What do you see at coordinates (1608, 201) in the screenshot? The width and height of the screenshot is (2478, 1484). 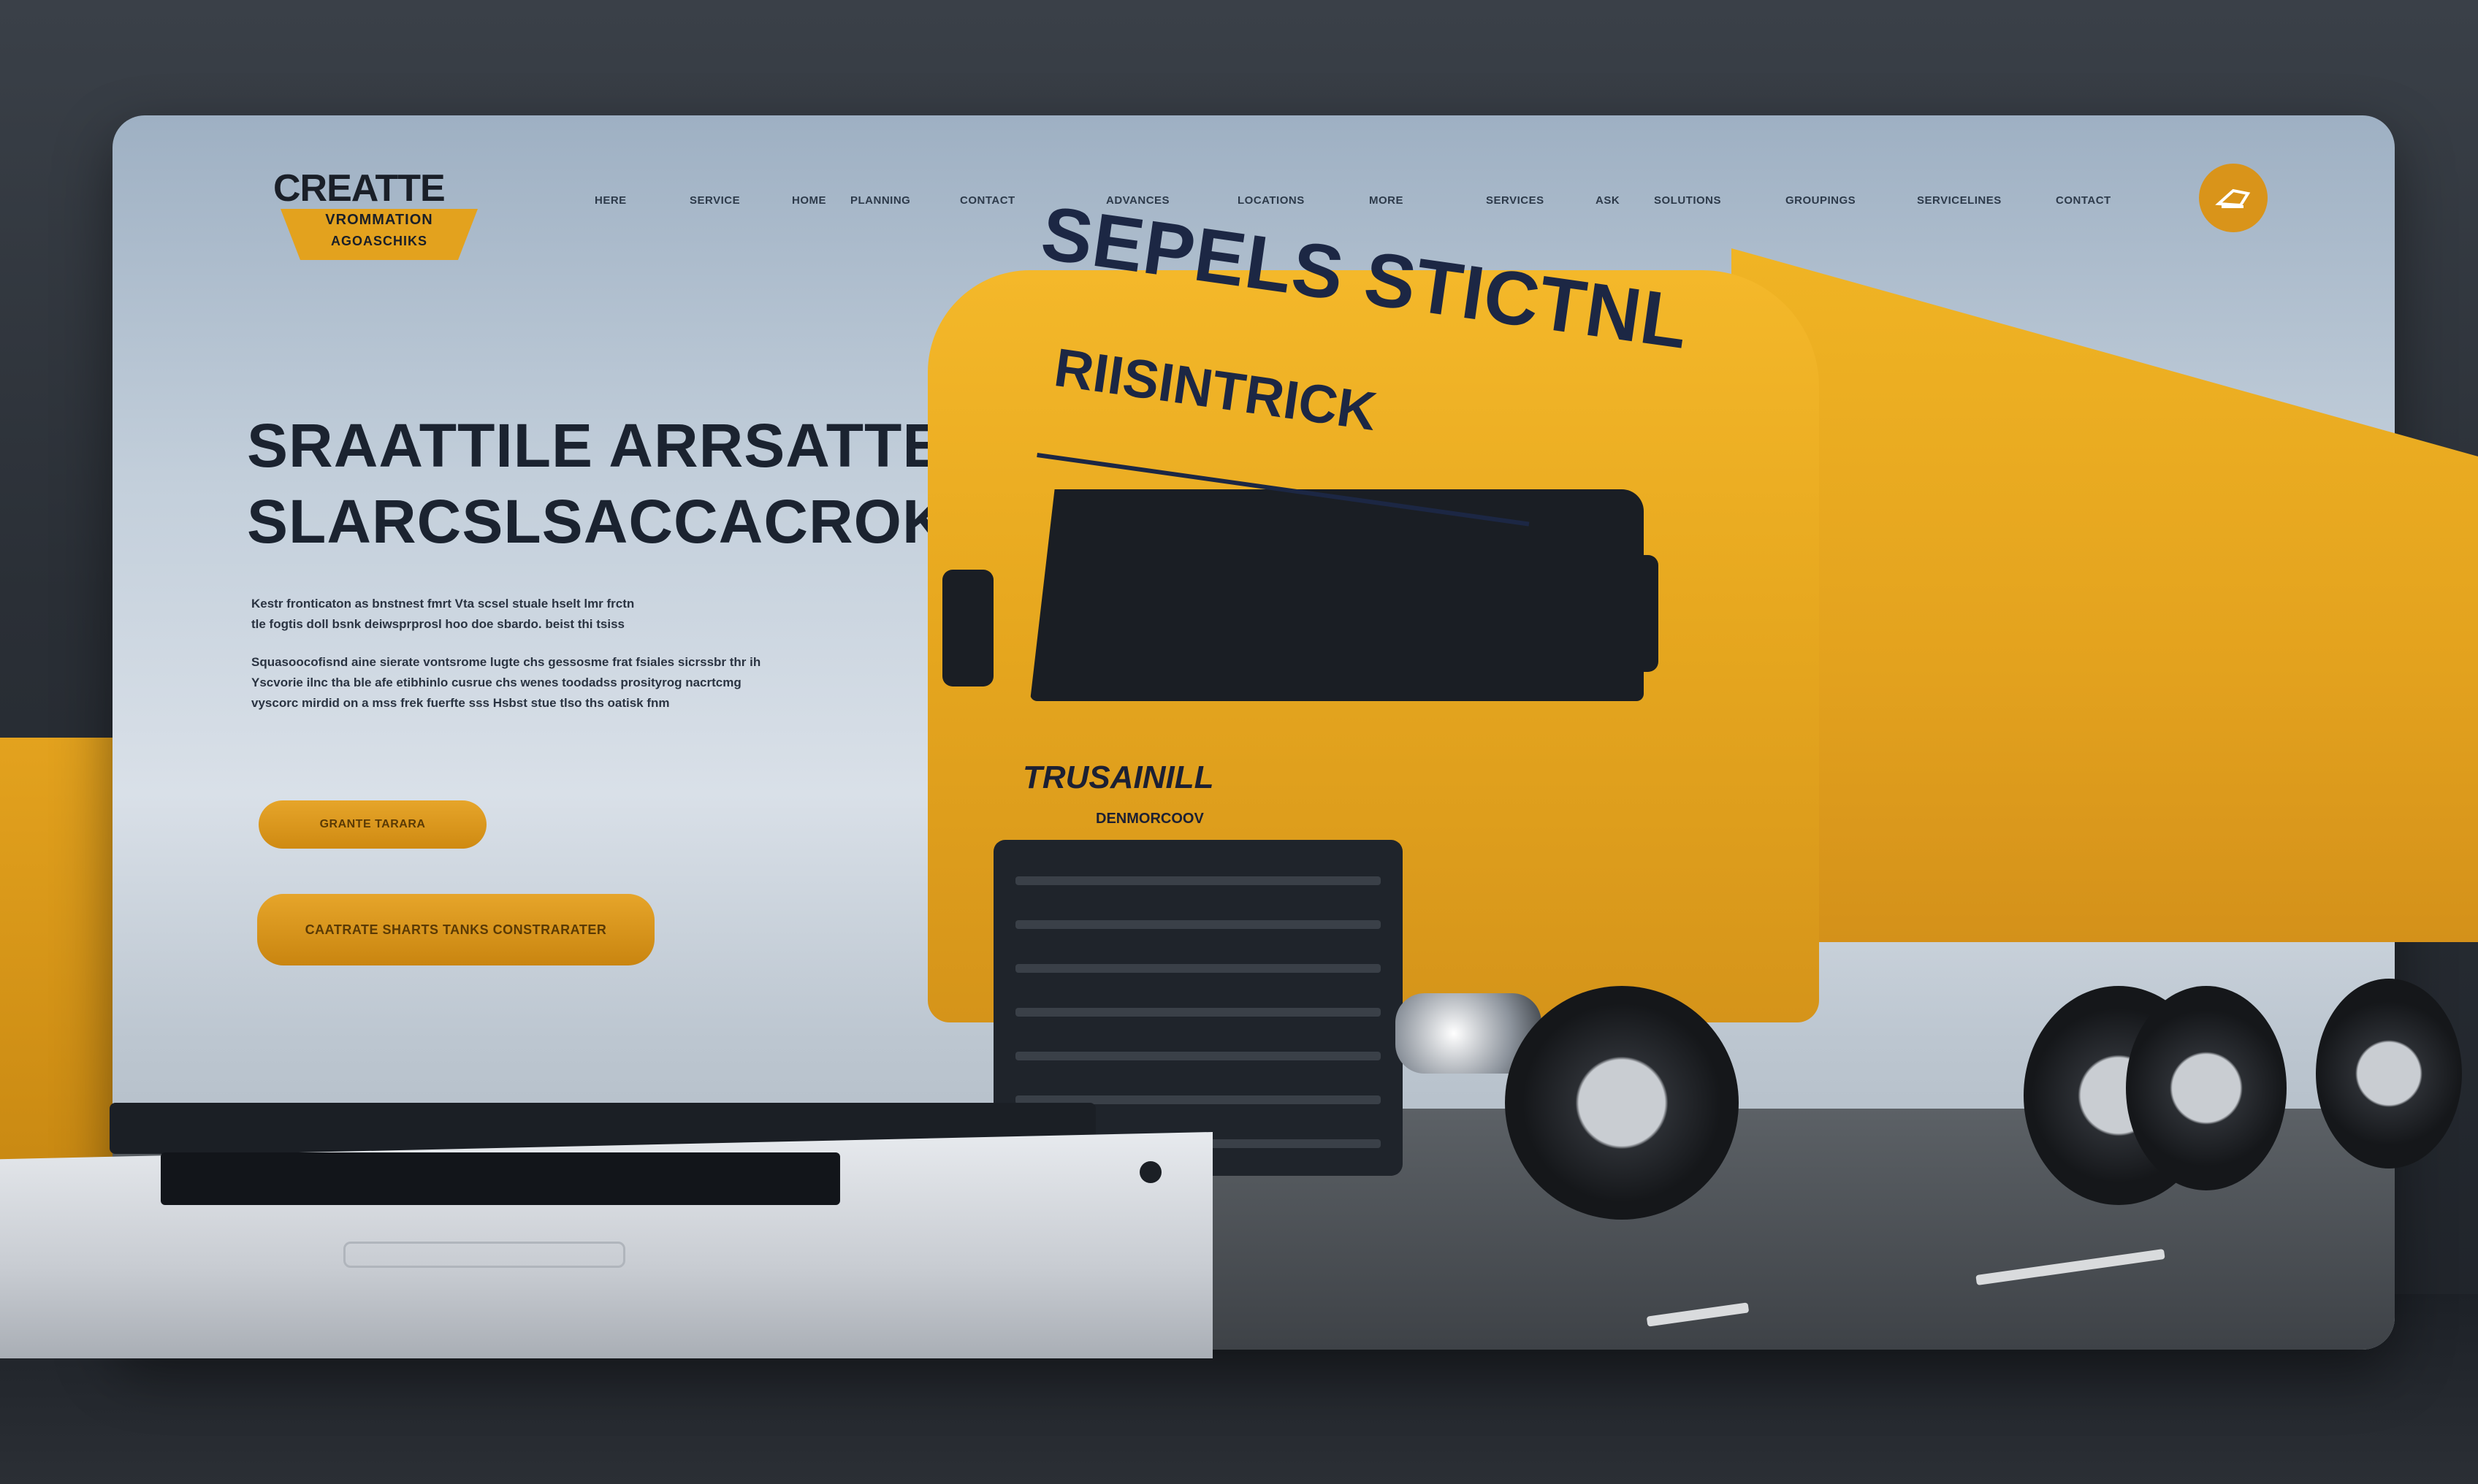 I see `nav-item: ASK` at bounding box center [1608, 201].